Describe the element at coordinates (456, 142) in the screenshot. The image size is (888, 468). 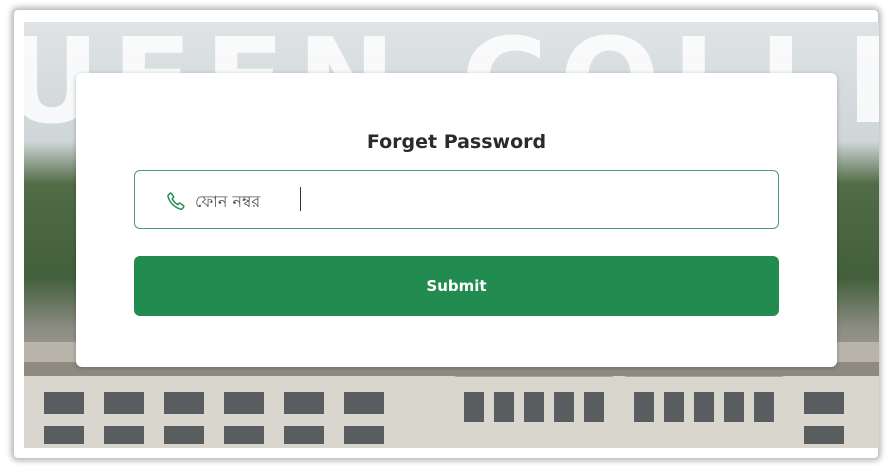
I see `page-title: Forget Password` at that location.